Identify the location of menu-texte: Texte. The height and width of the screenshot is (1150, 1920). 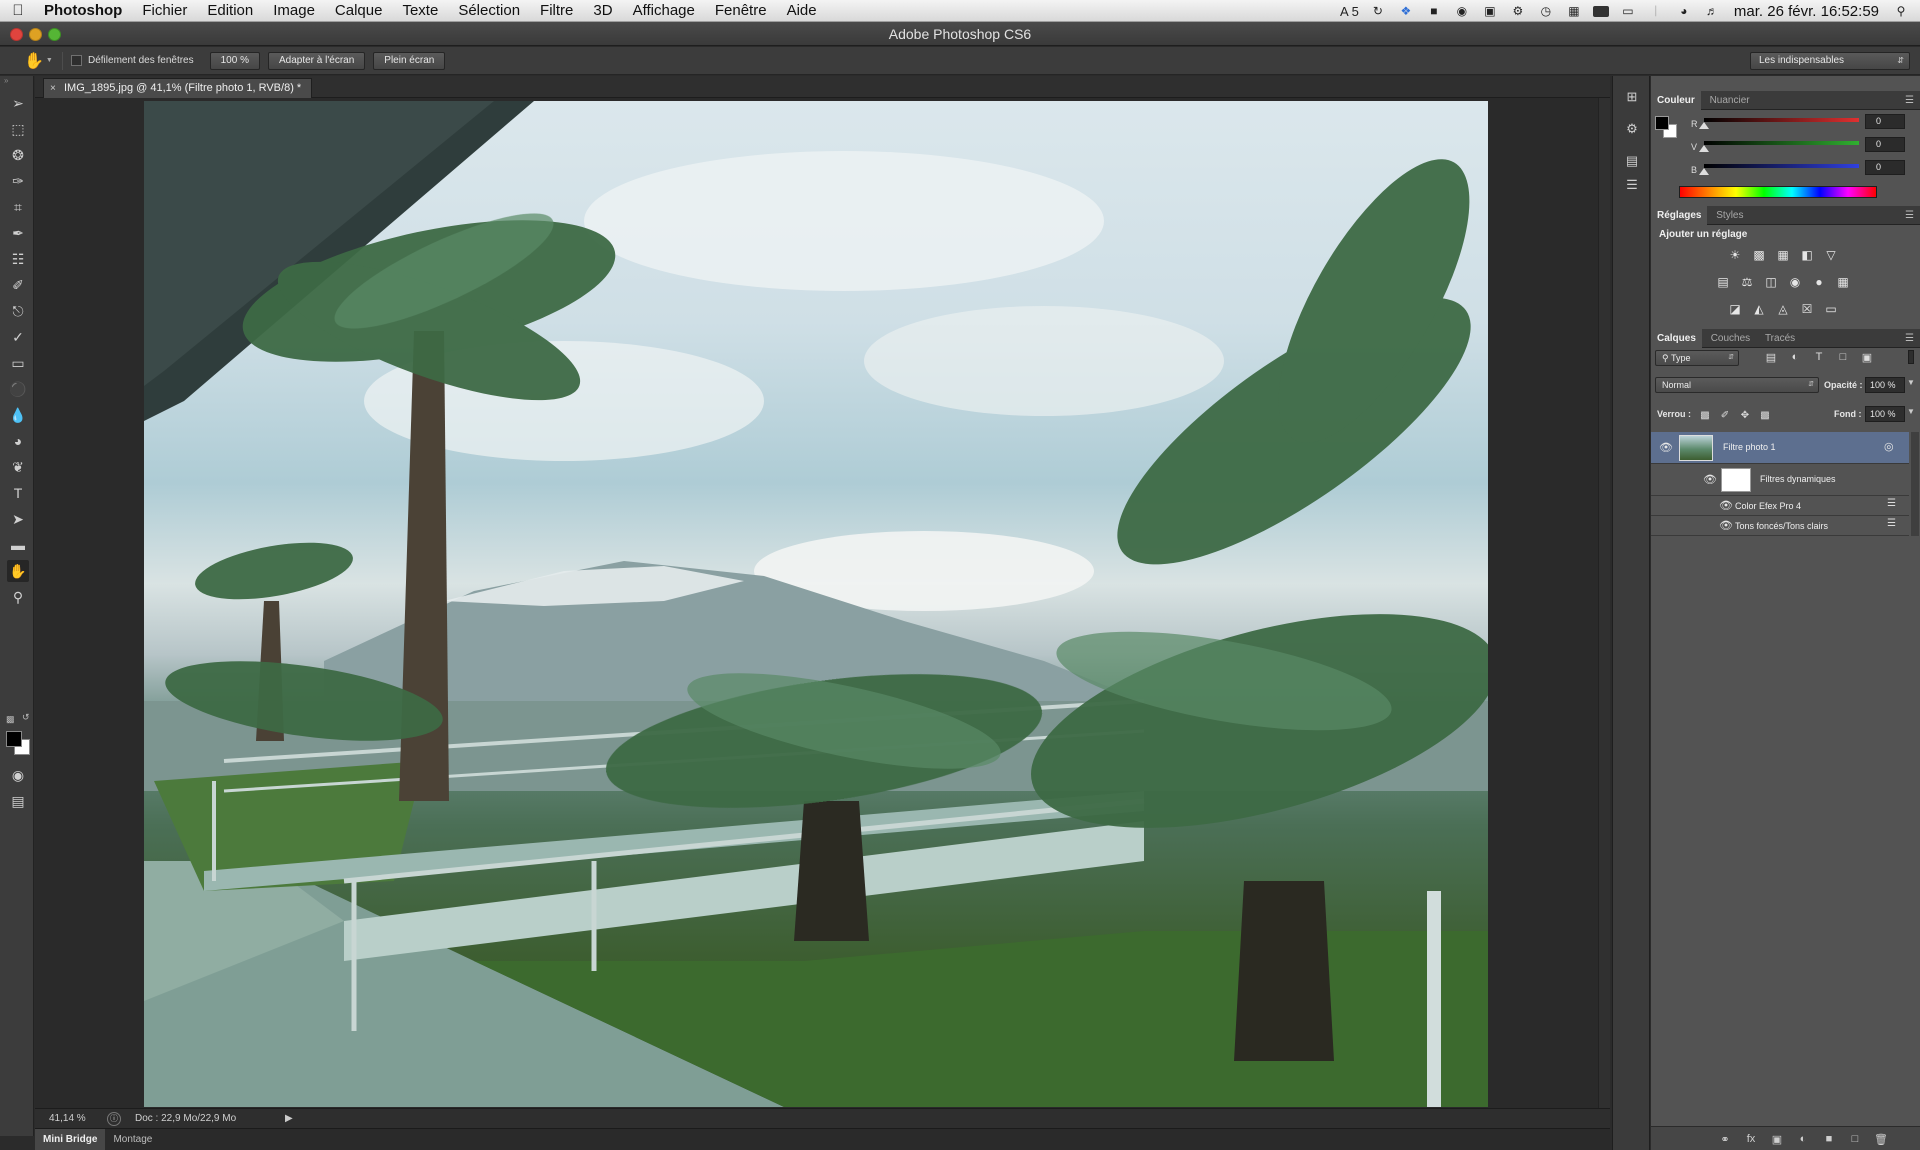
(420, 10).